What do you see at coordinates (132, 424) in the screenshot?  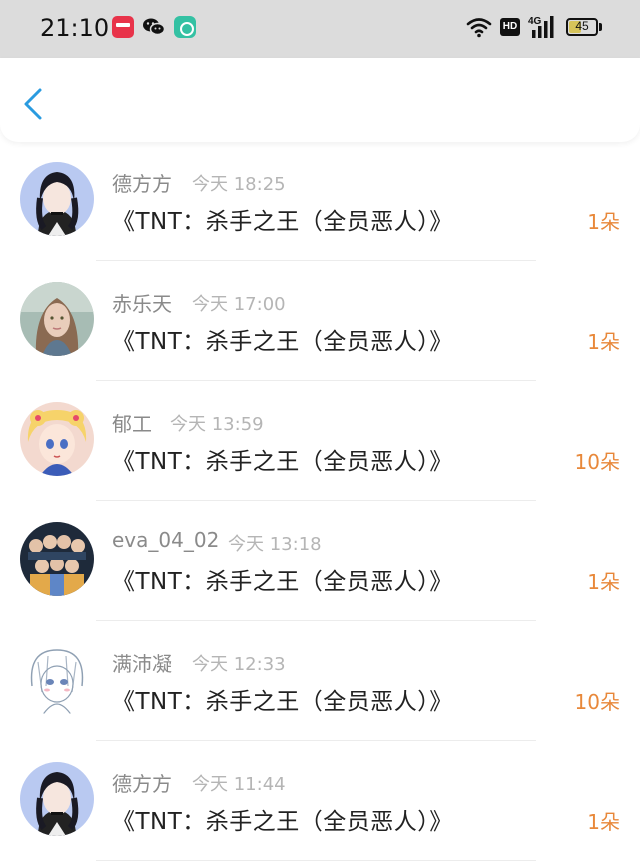 I see `sender-name: 郁工` at bounding box center [132, 424].